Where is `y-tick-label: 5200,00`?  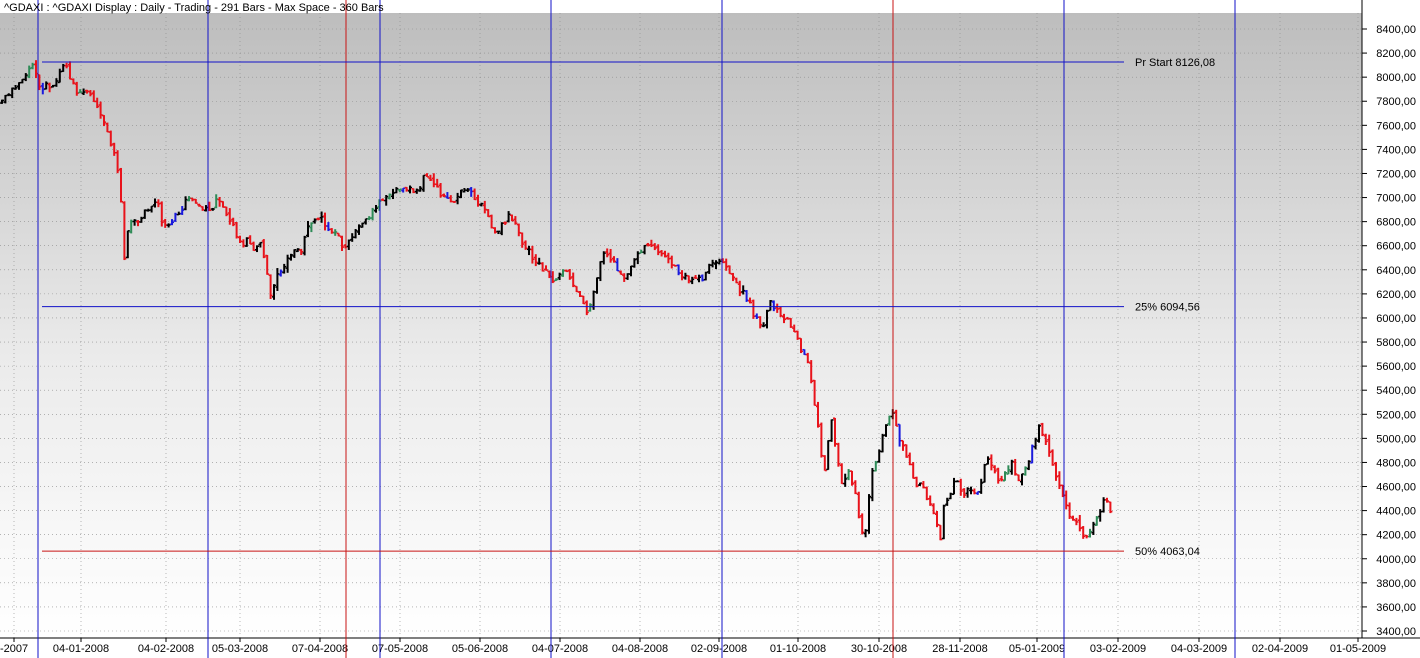 y-tick-label: 5200,00 is located at coordinates (1396, 415).